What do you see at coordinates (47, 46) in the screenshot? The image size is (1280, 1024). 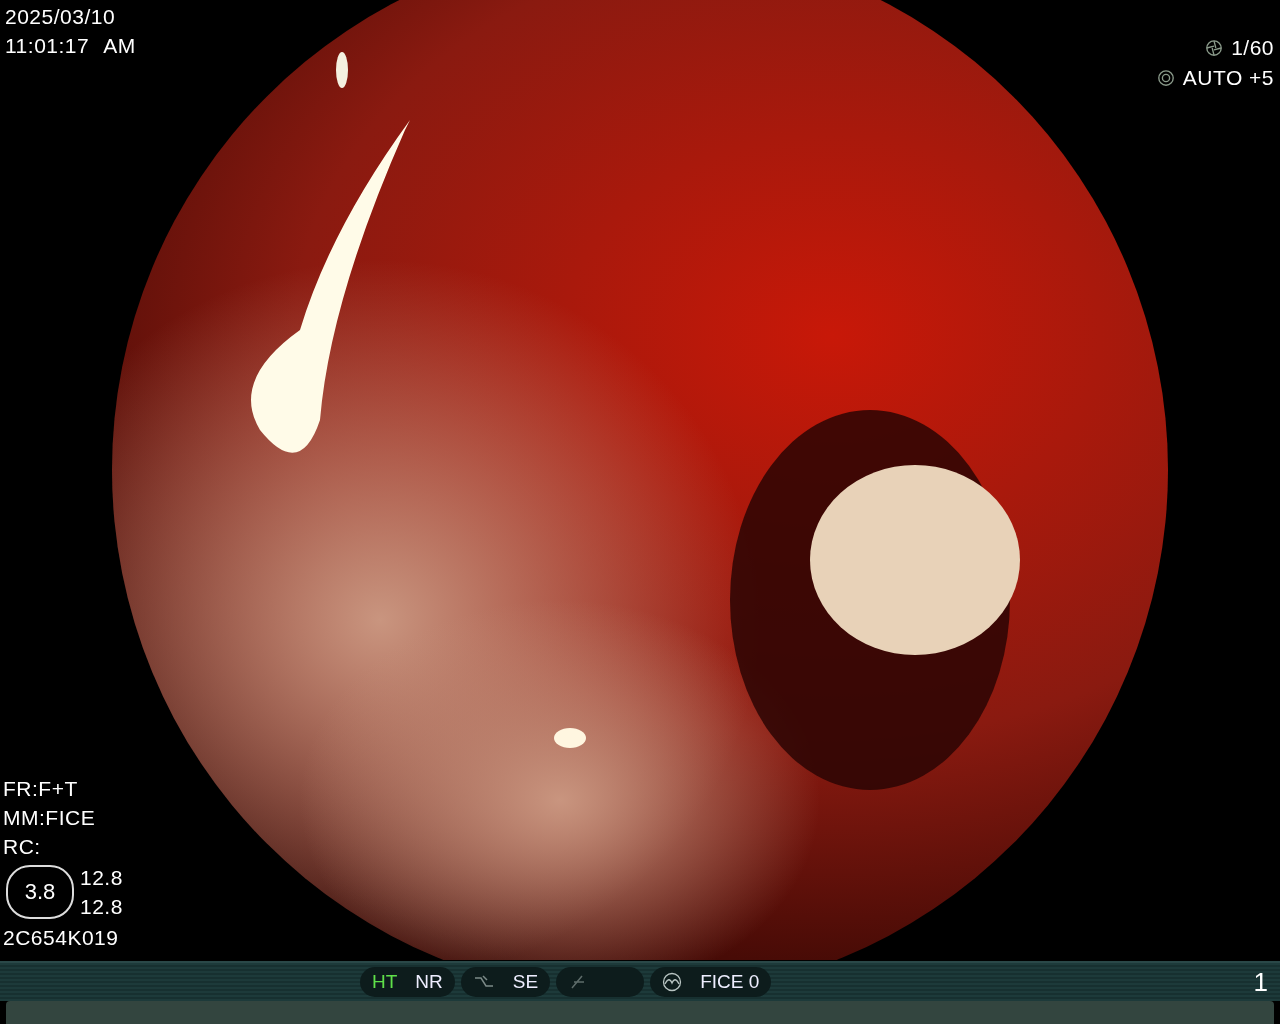 I see `time: 11:01:17` at bounding box center [47, 46].